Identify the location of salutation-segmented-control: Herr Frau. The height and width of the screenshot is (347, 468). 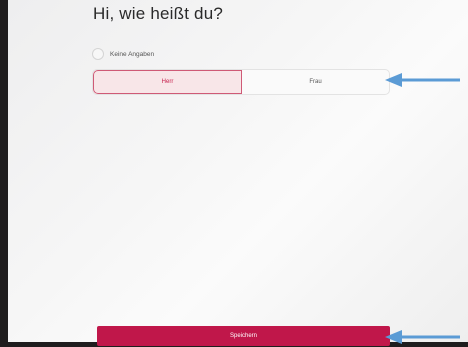
(241, 82).